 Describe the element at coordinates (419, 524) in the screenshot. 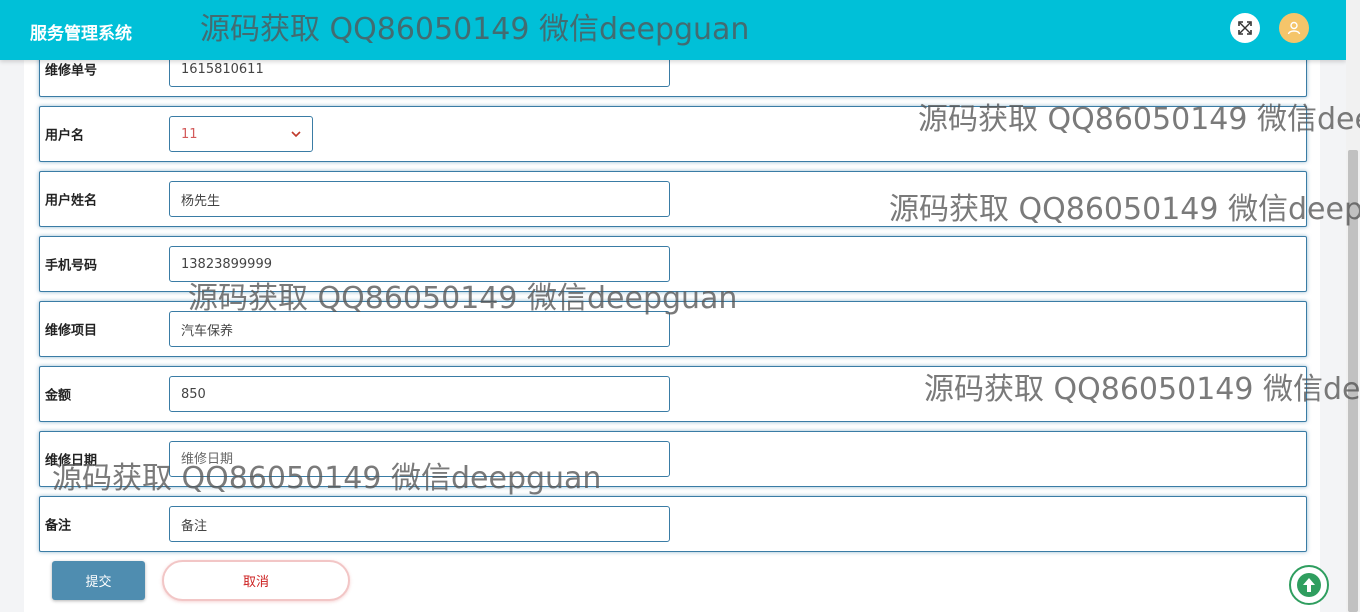

I see `remarks-input` at that location.